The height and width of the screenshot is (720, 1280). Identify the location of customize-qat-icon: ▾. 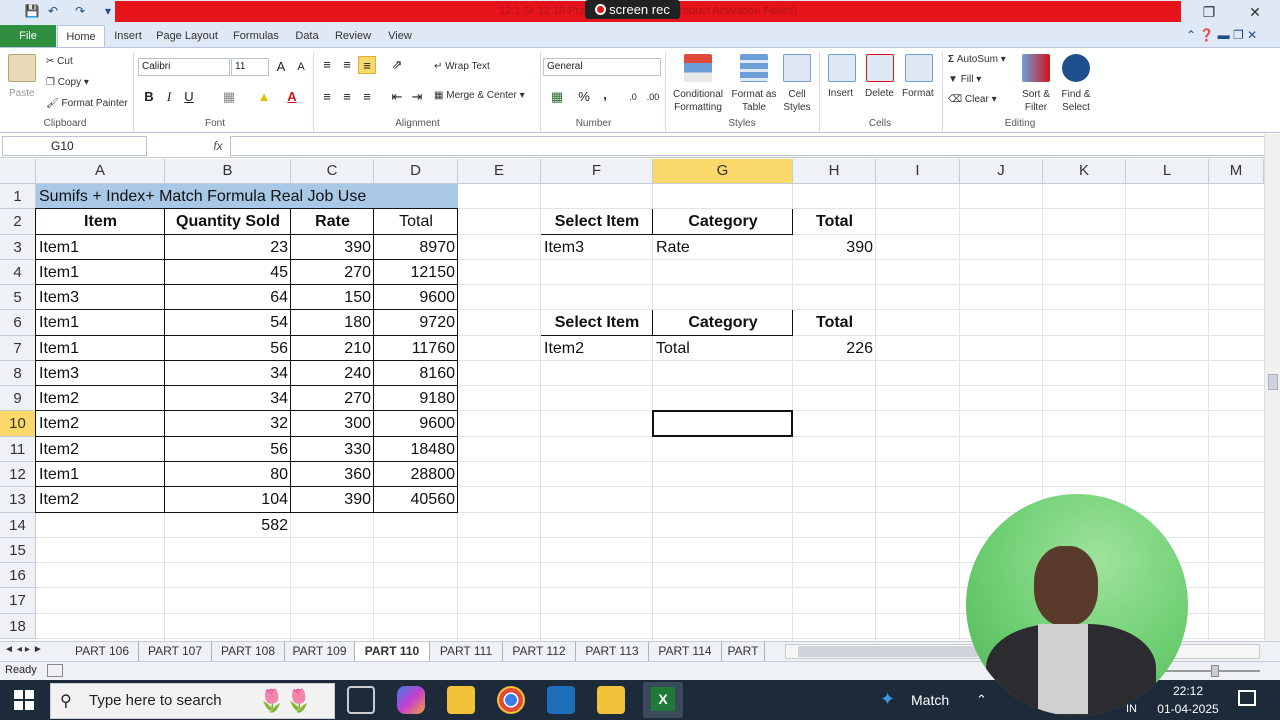
(108, 11).